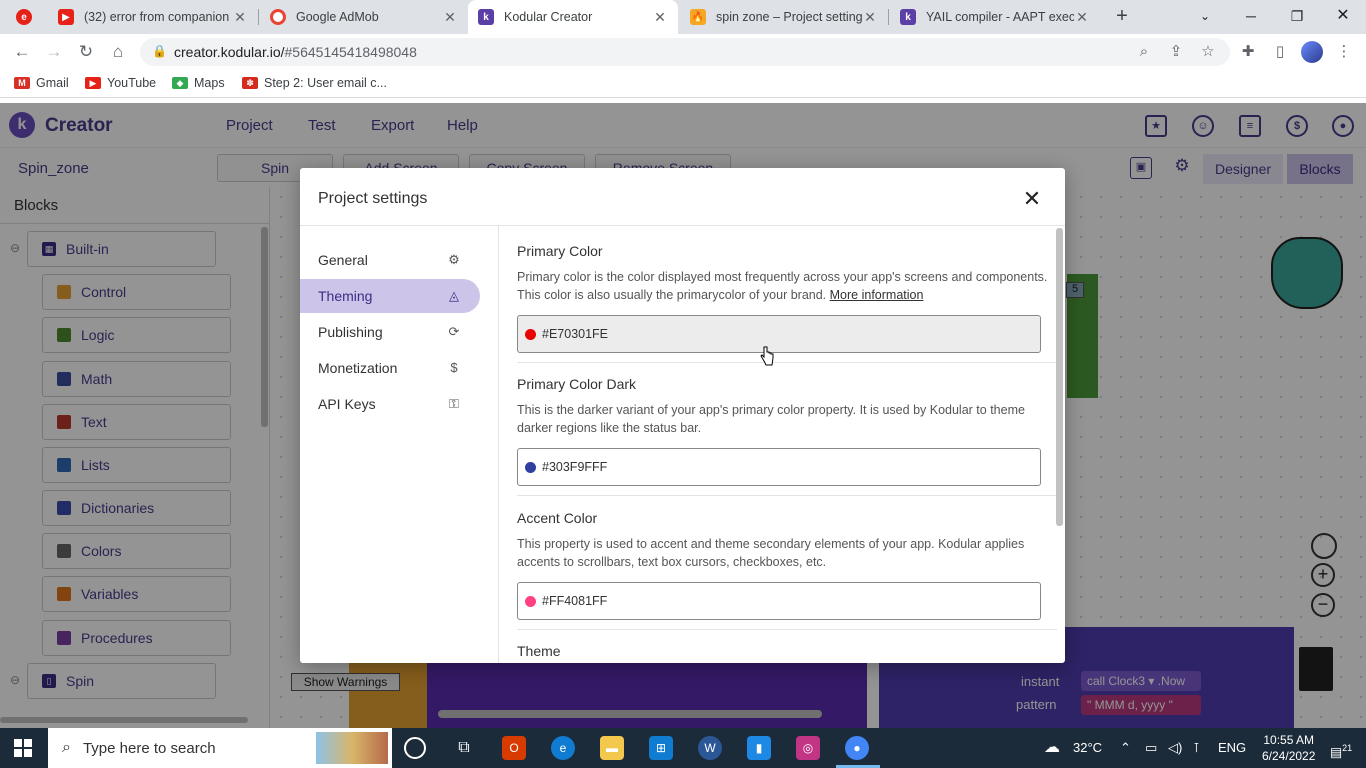 The image size is (1366, 768). What do you see at coordinates (661, 748) in the screenshot?
I see `store-icon: ⊞` at bounding box center [661, 748].